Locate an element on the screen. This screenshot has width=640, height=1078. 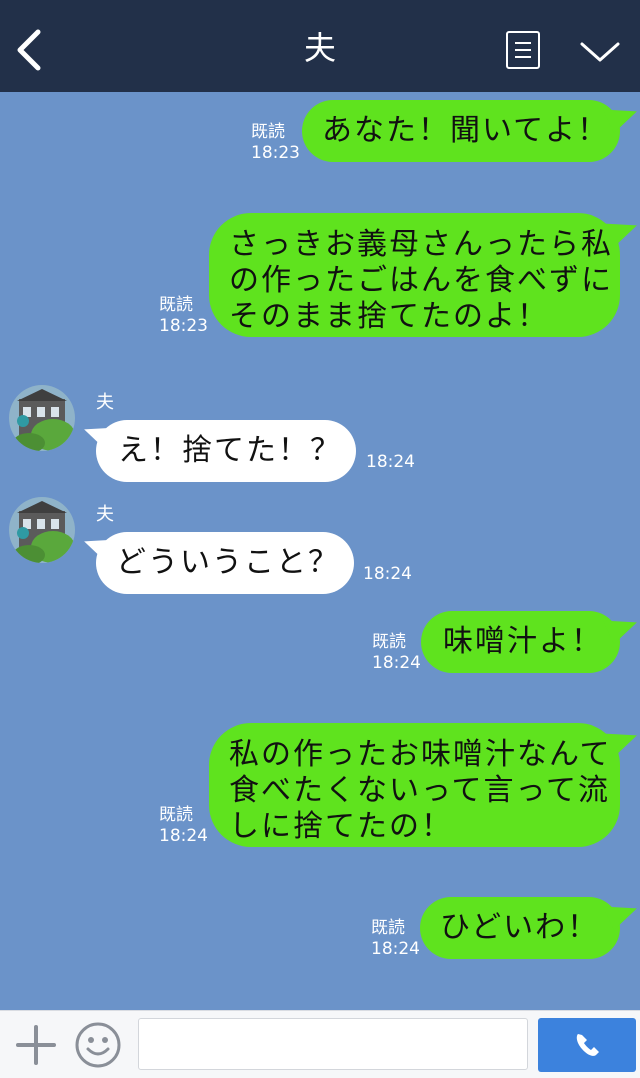
add-attachment-button is located at coordinates (36, 1045).